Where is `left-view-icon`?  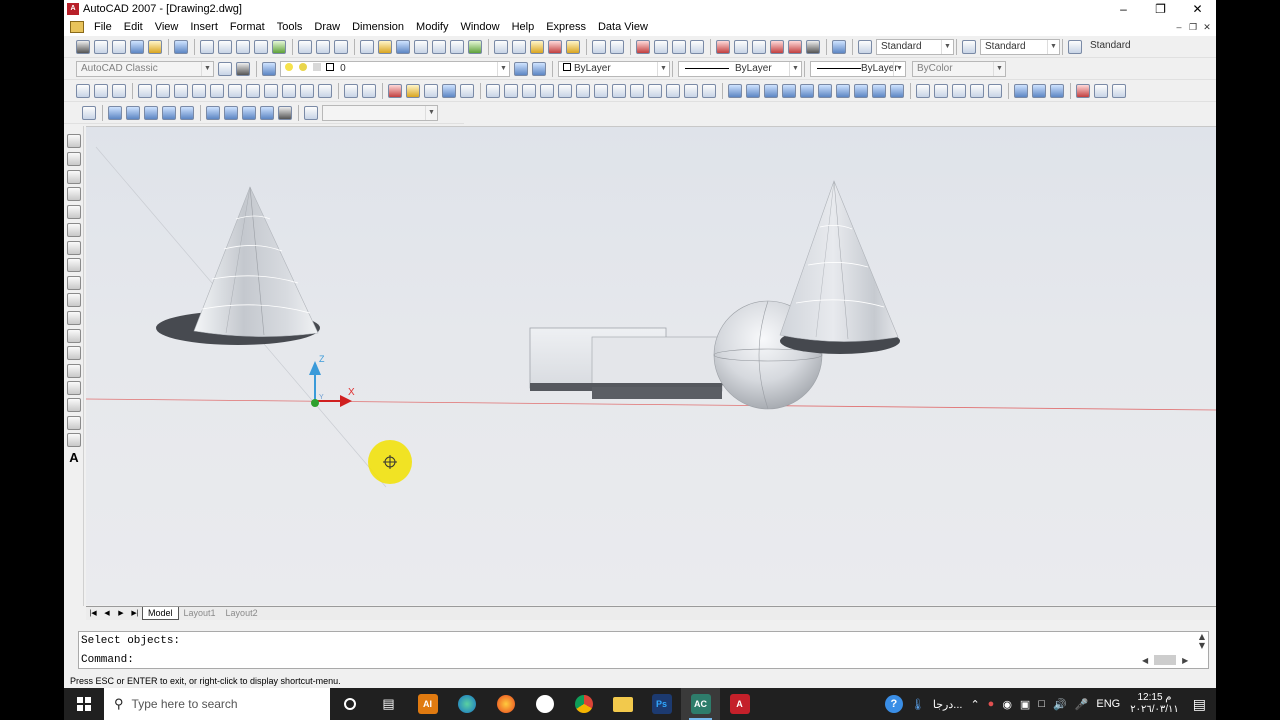 left-view-icon is located at coordinates (181, 91).